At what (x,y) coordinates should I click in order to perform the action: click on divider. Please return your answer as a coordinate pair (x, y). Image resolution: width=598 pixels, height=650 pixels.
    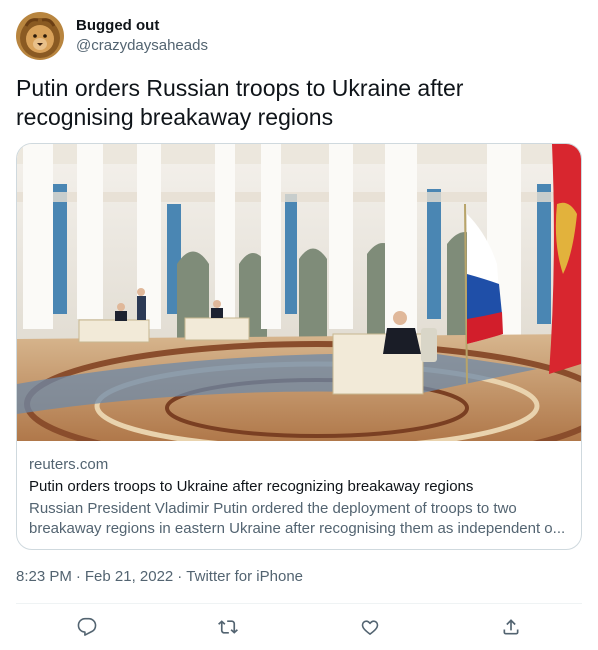
    Looking at the image, I should click on (299, 603).